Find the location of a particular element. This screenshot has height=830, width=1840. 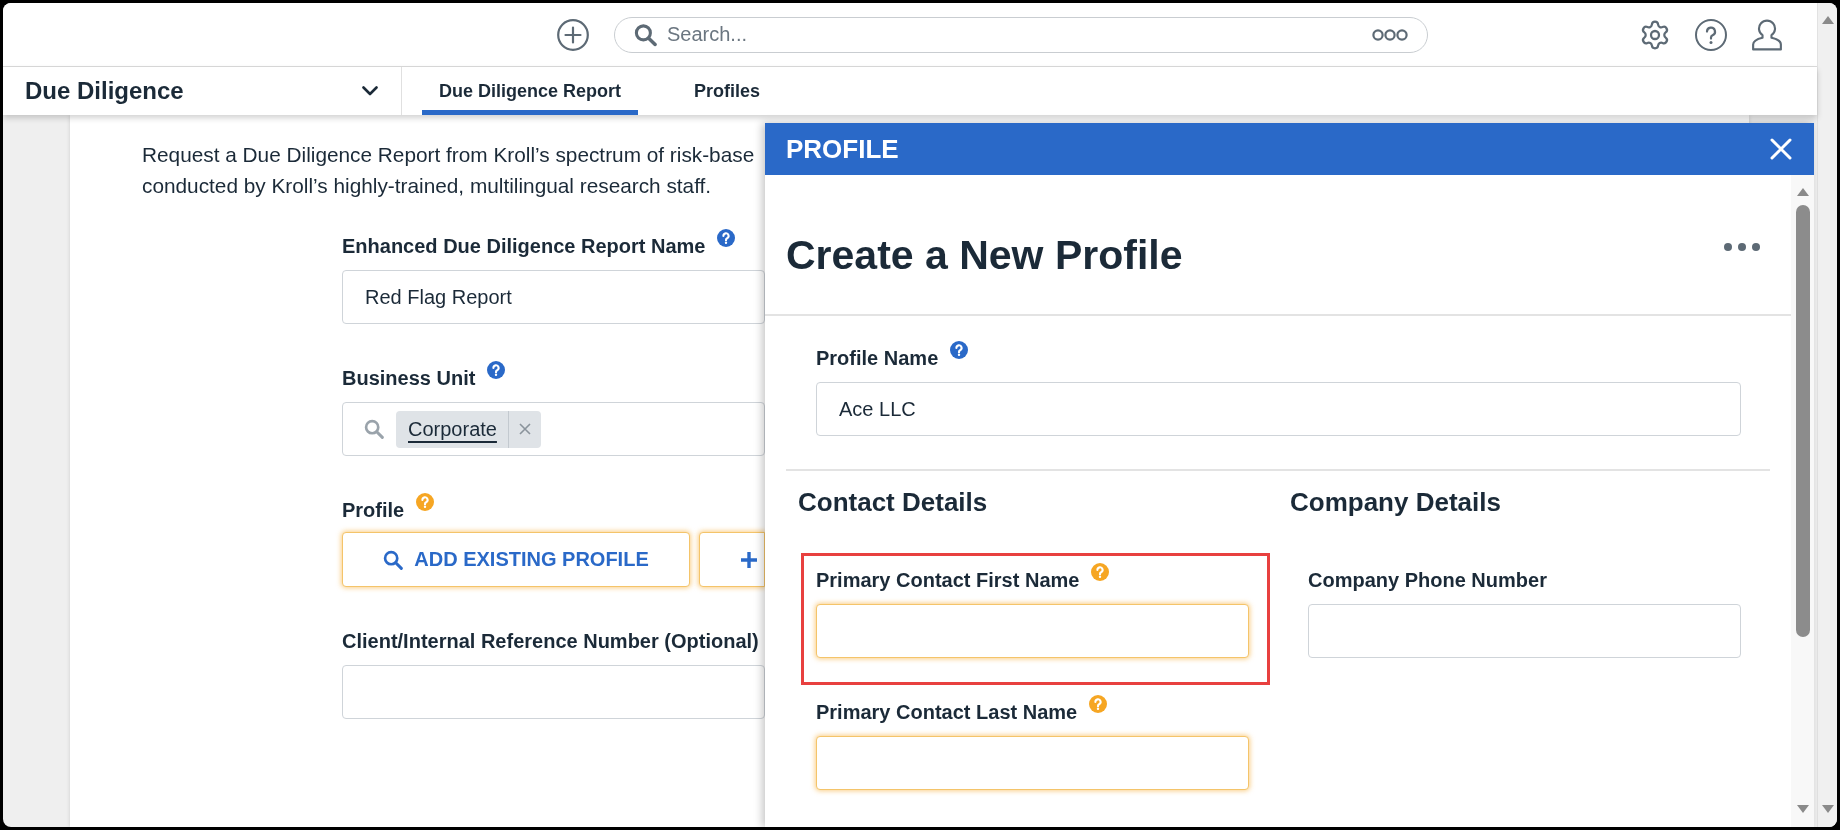

scrollbar-thumb is located at coordinates (1802, 421).